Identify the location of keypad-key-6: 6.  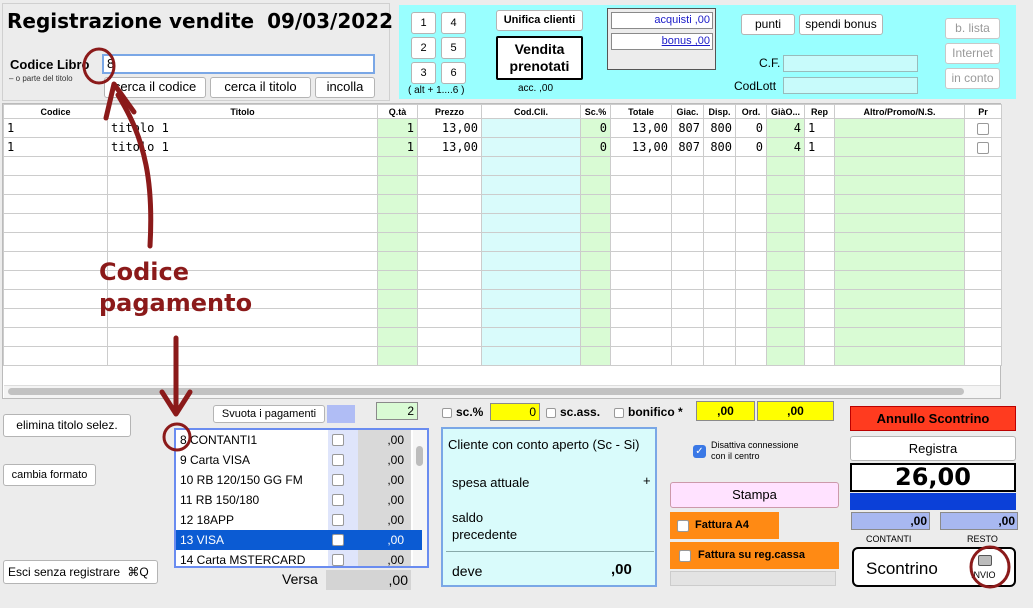
(453, 73).